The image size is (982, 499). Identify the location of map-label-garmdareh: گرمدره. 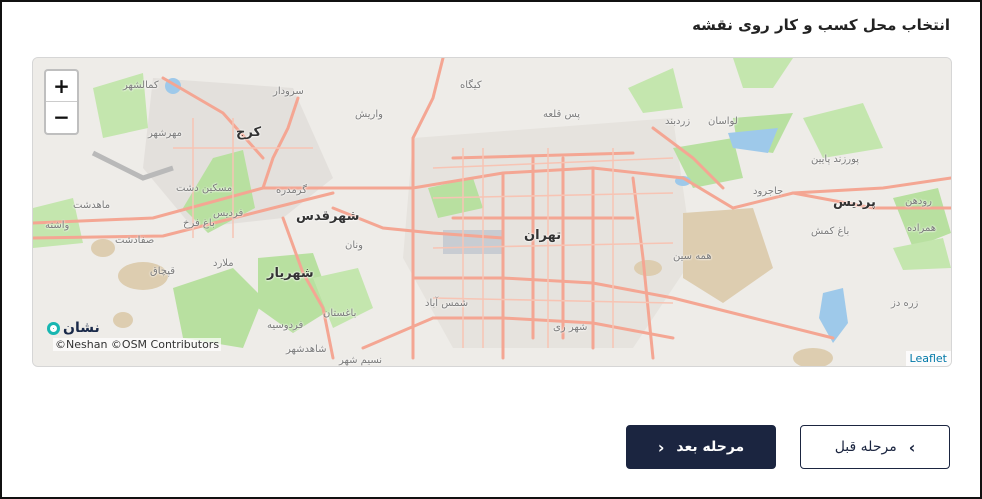
(291, 190).